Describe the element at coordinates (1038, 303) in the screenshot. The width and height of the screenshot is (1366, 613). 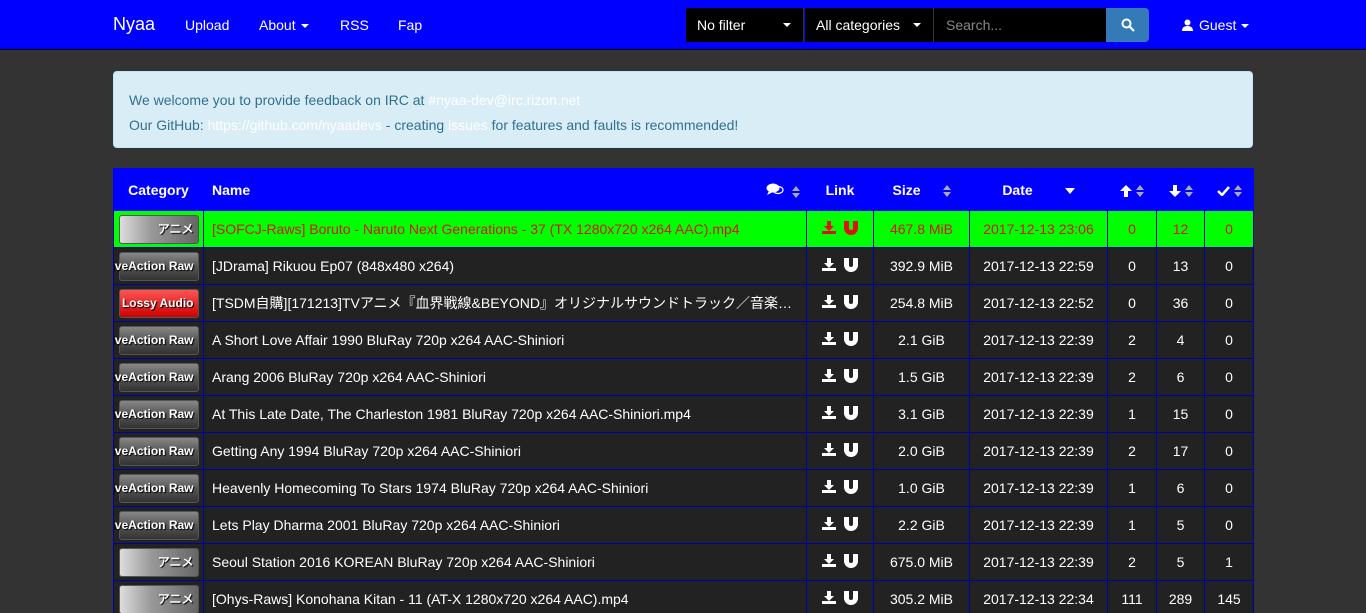
I see `date-cell: 2017-12-13 22:52` at that location.